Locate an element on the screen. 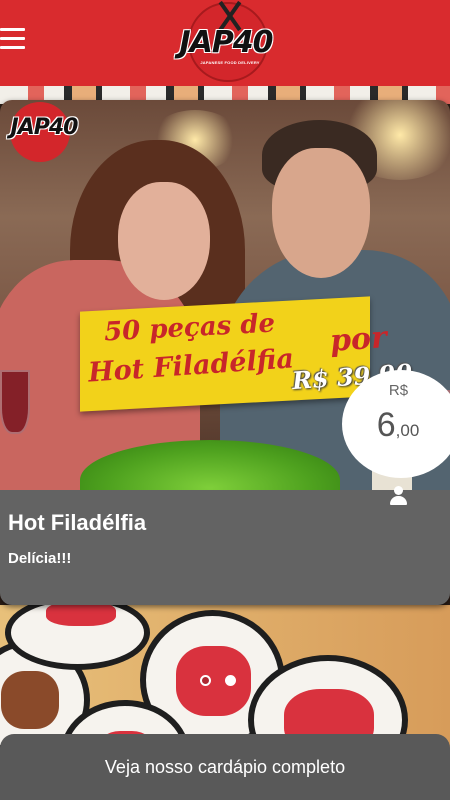 The width and height of the screenshot is (450, 800). app-header: JAP40 JAPANESE FOOD DELIVERY is located at coordinates (225, 43).